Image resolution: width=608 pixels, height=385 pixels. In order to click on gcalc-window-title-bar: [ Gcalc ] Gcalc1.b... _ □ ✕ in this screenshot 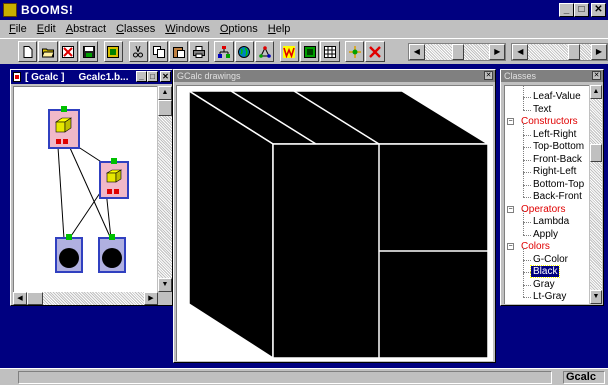, I will do `click(91, 77)`.